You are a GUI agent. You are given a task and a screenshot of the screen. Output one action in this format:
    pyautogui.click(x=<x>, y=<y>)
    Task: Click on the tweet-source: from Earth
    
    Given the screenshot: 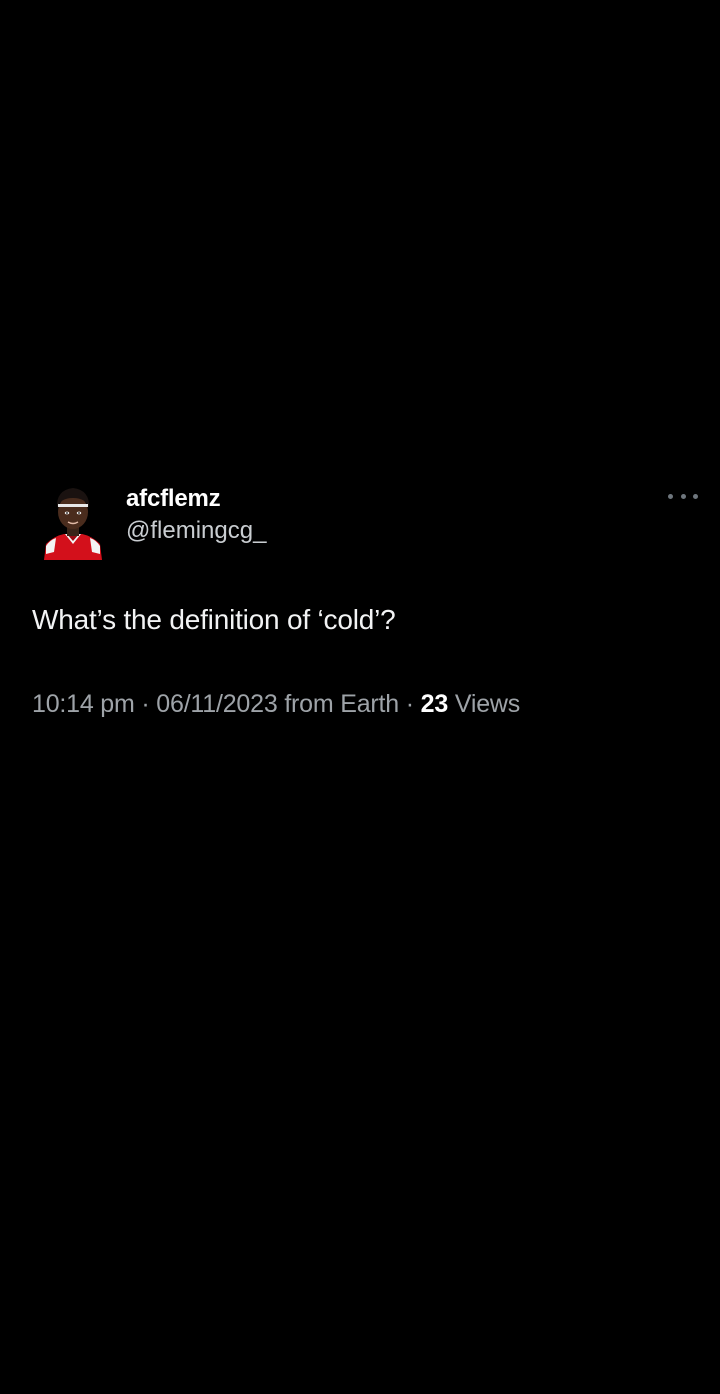 What is the action you would take?
    pyautogui.click(x=342, y=704)
    